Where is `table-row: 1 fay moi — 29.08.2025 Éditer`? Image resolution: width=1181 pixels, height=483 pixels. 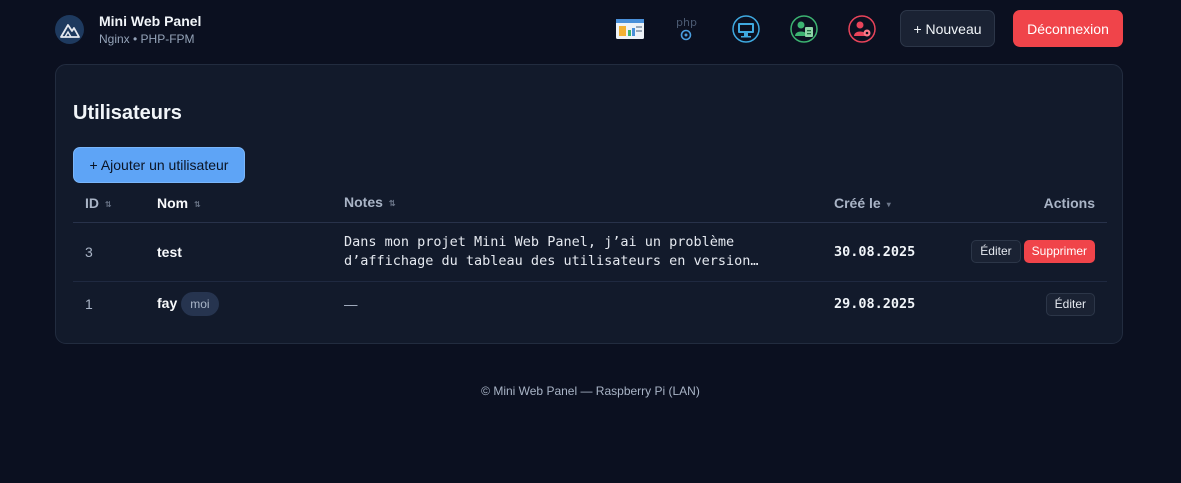 table-row: 1 fay moi — 29.08.2025 Éditer is located at coordinates (590, 304).